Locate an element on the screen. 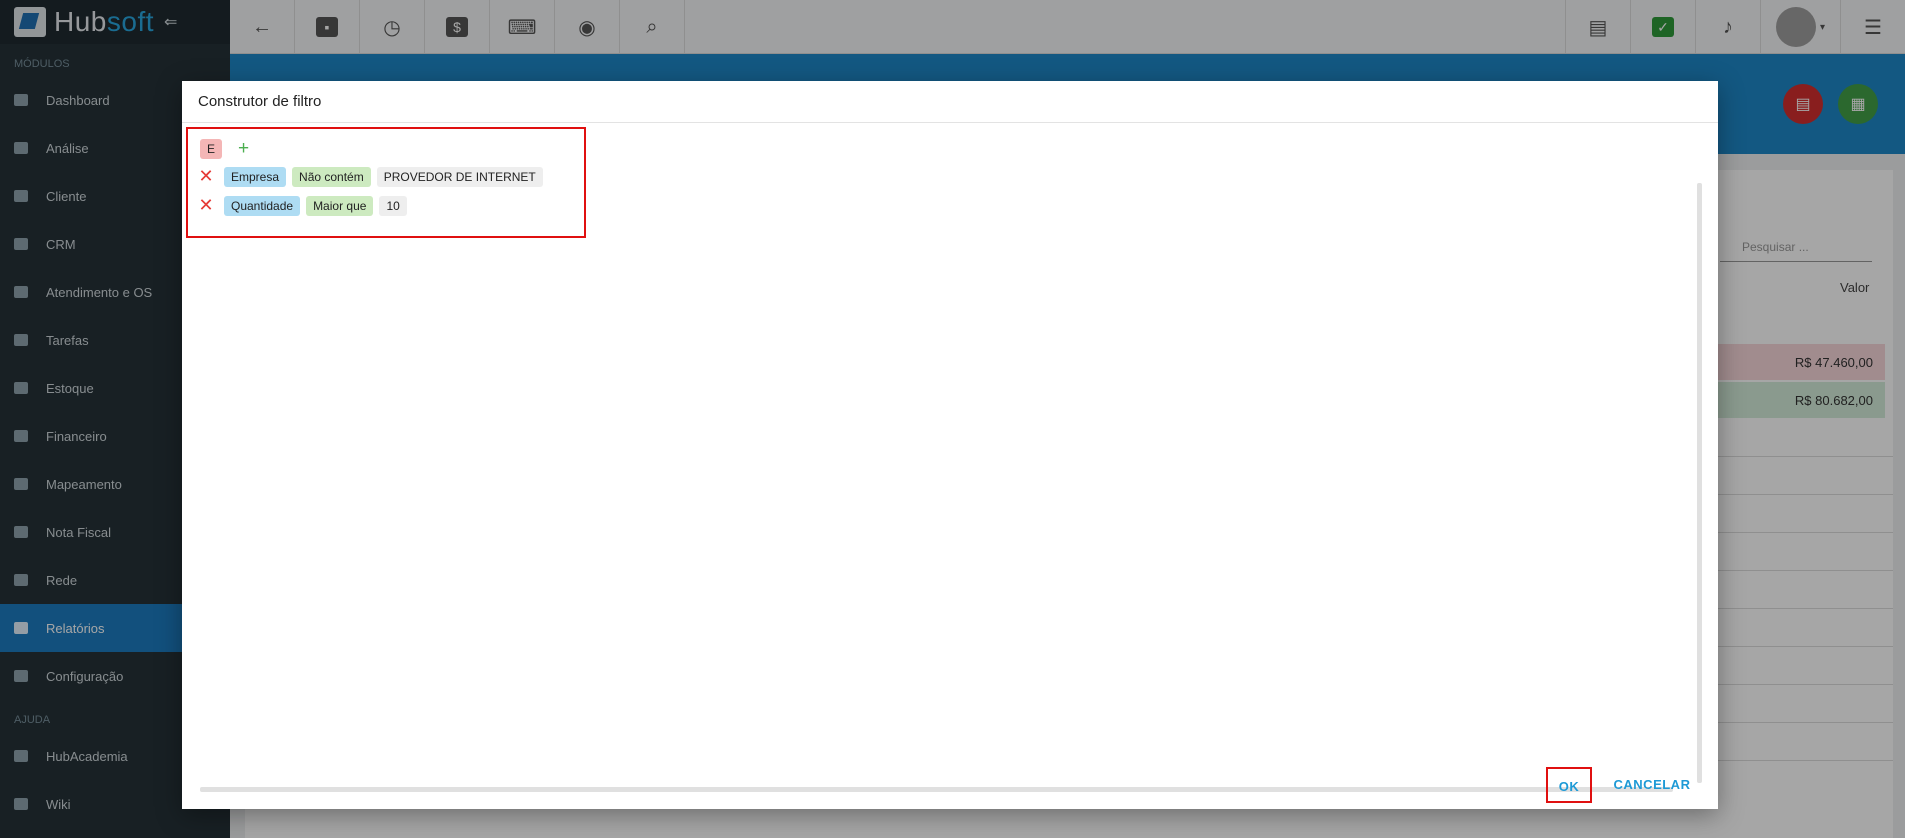 Image resolution: width=1905 pixels, height=838 pixels. condition-field-chip: Quantidade is located at coordinates (262, 205).